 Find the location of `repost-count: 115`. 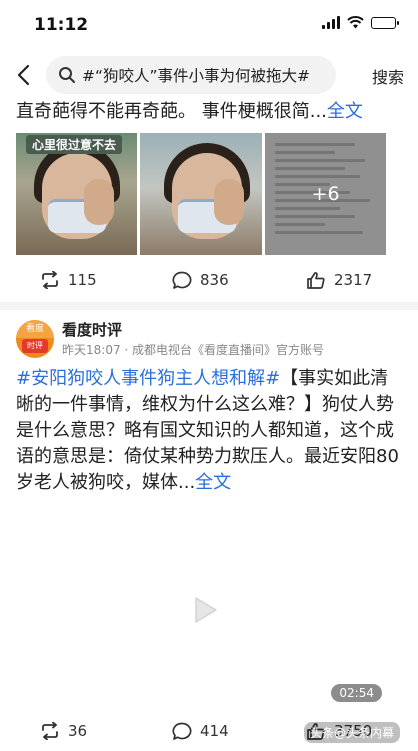

repost-count: 115 is located at coordinates (82, 280).